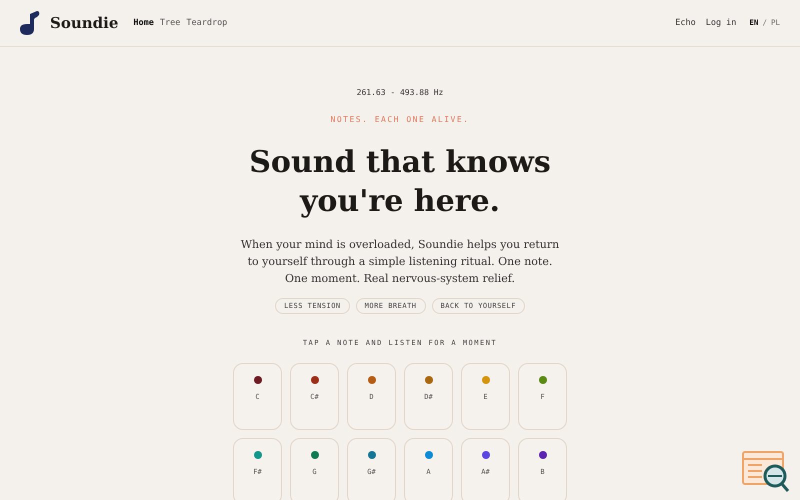  I want to click on brand-name: Soundie, so click(84, 23).